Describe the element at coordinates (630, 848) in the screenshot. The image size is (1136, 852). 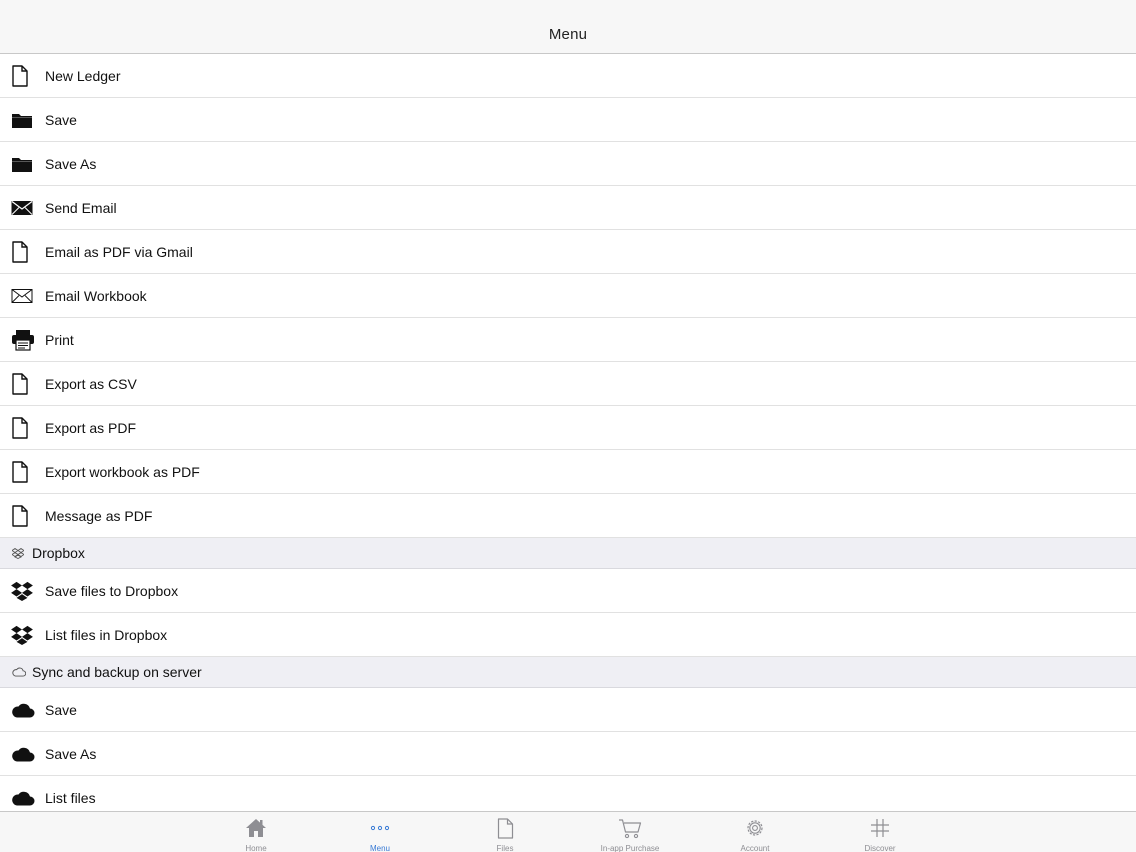
I see `tab-label: In-app Purchase` at that location.